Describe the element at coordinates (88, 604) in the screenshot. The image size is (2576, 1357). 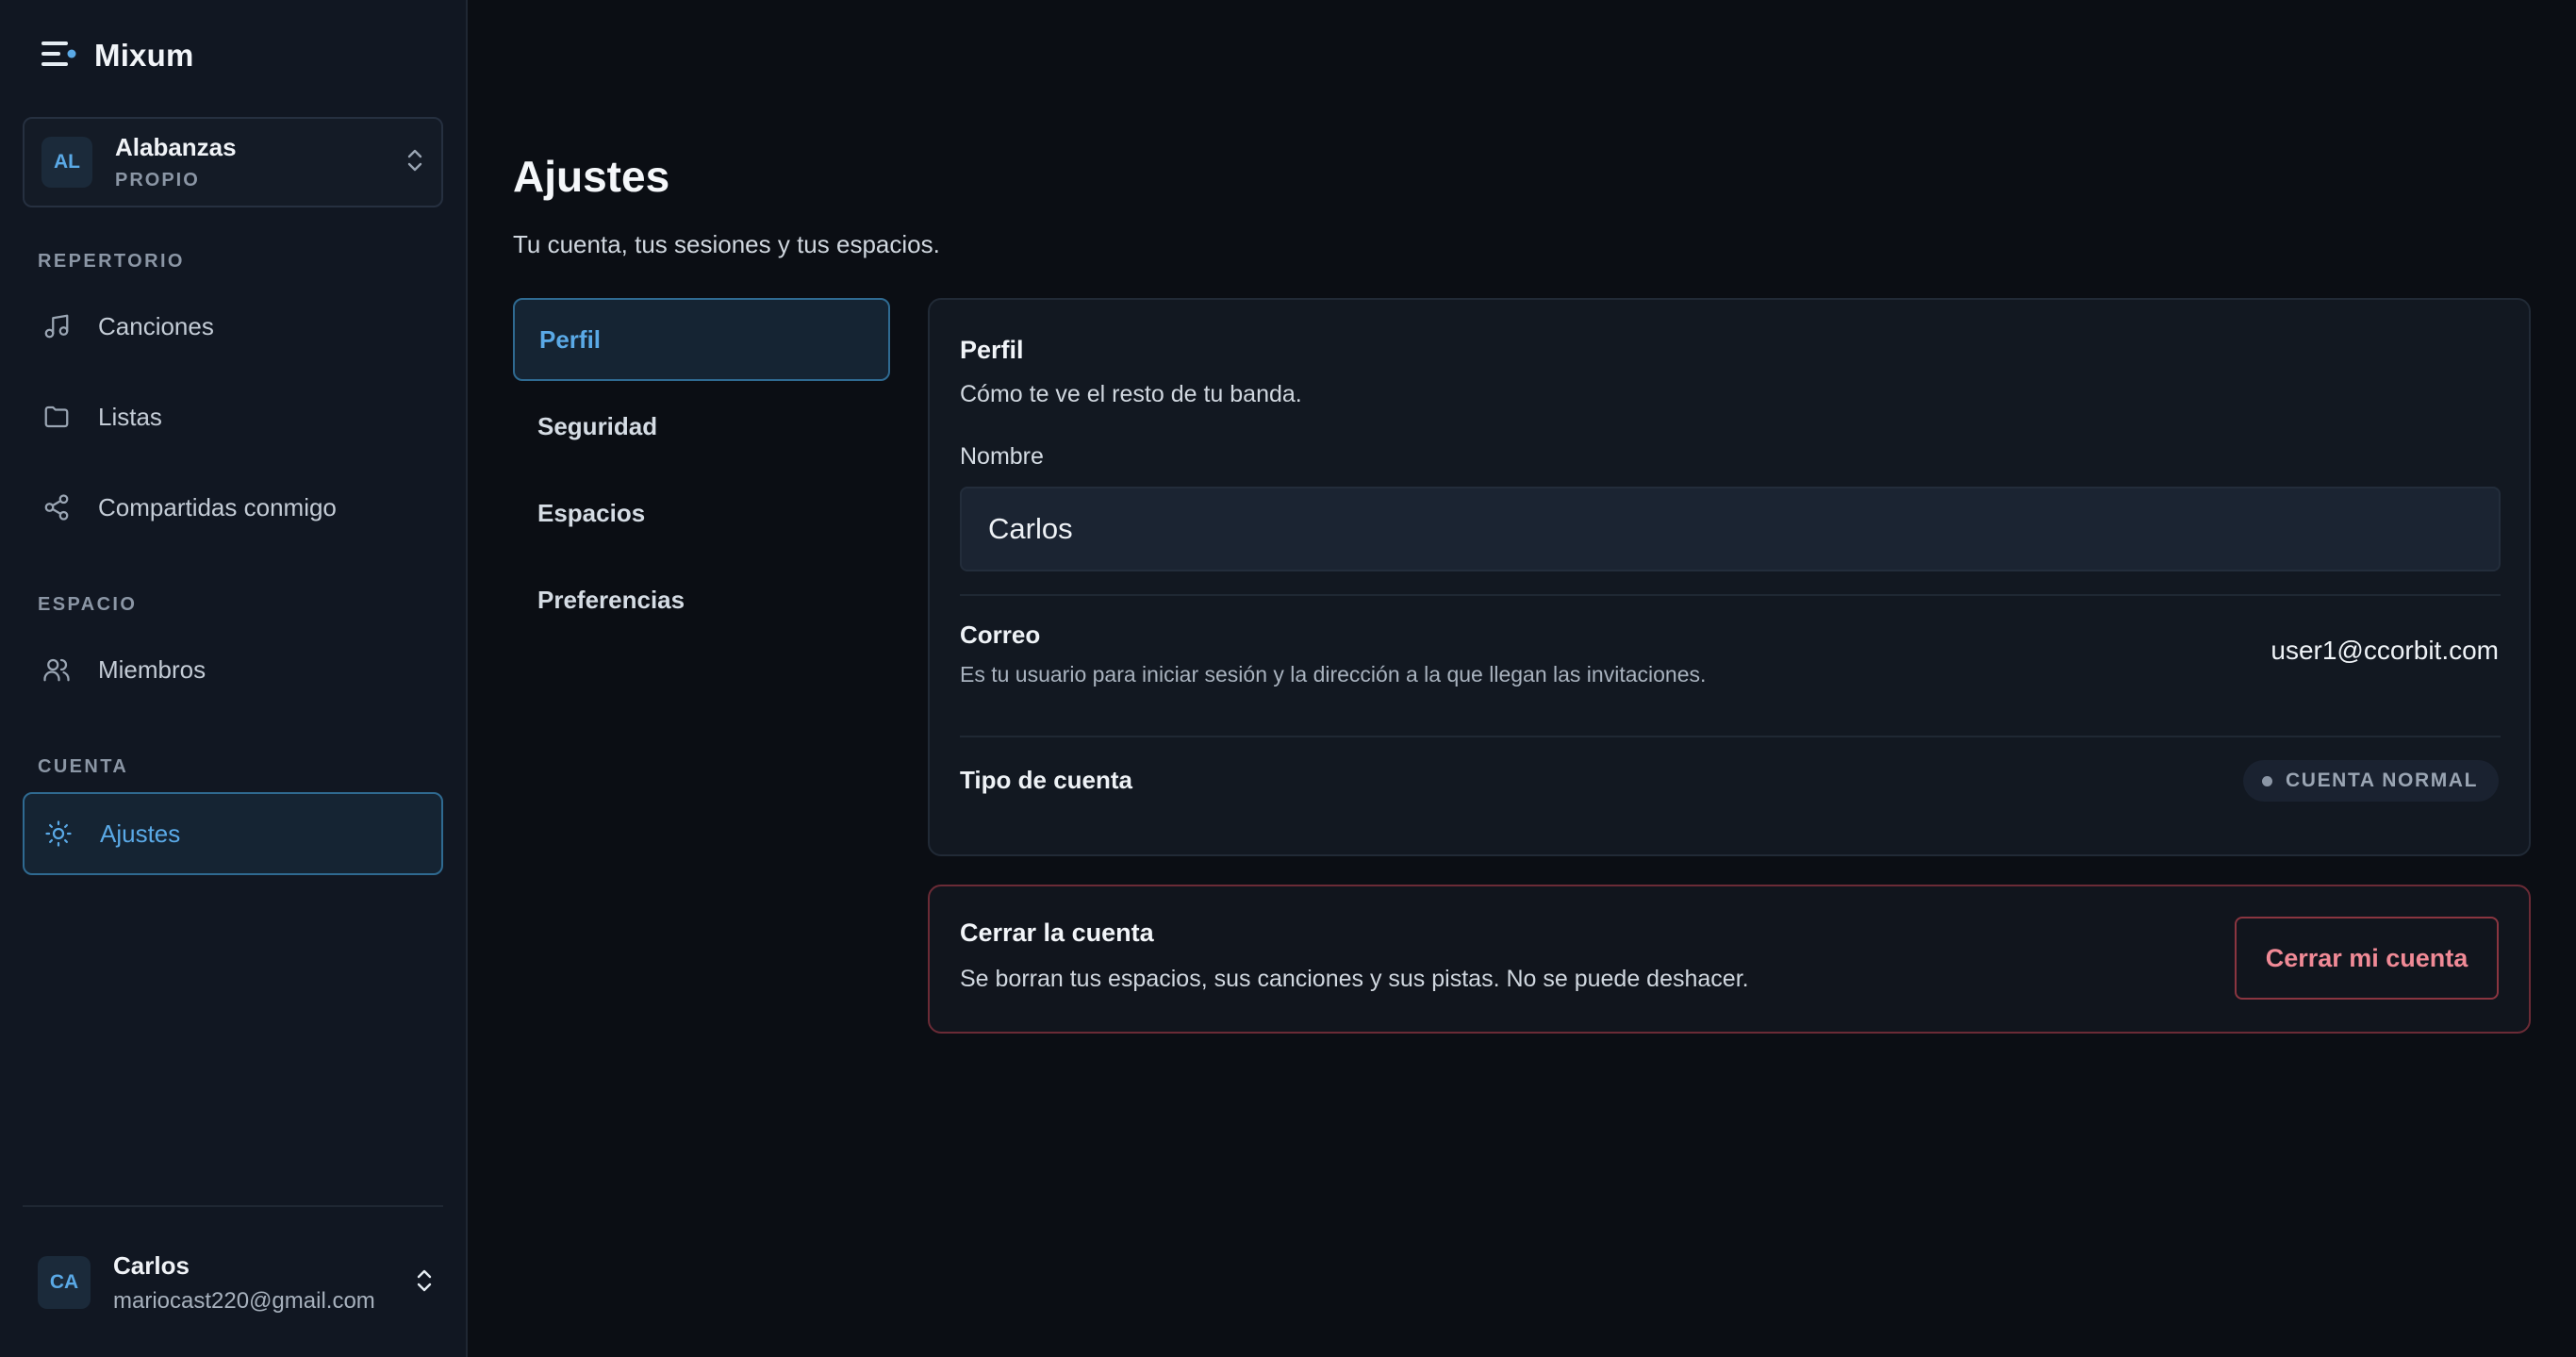
I see `section-label-espacio: ESPACIO` at that location.